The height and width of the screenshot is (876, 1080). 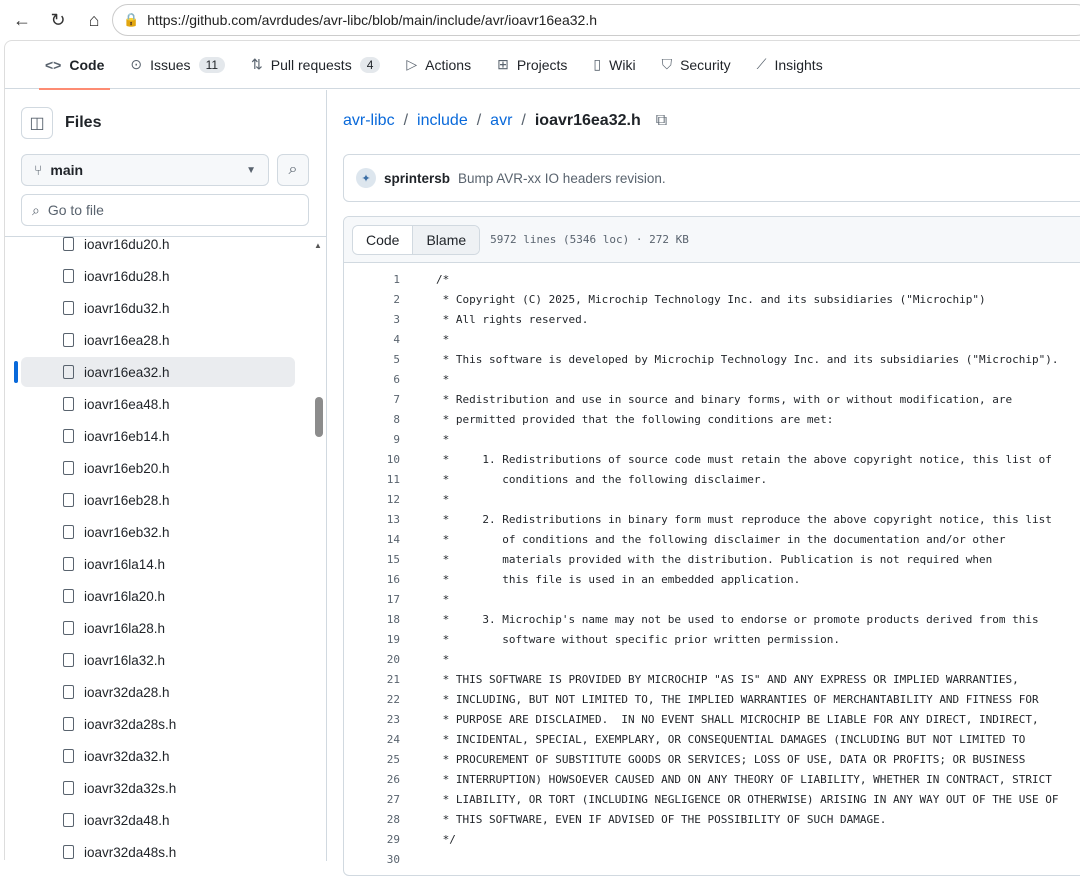 I want to click on line-number: 30, so click(x=372, y=859).